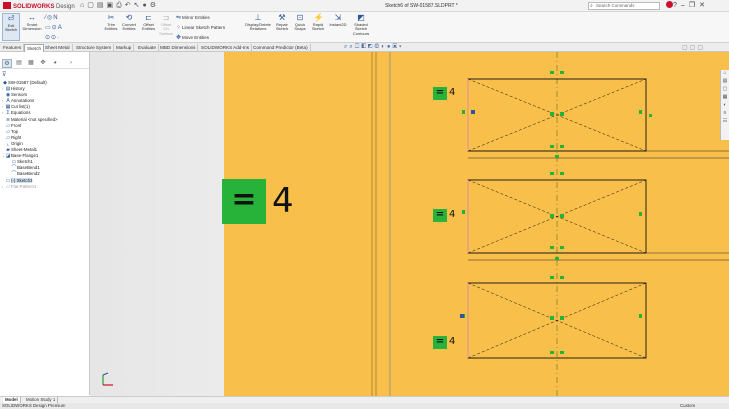 The height and width of the screenshot is (409, 729). What do you see at coordinates (52, 17) in the screenshot?
I see `line-tool-button: ⁄◎Ν` at bounding box center [52, 17].